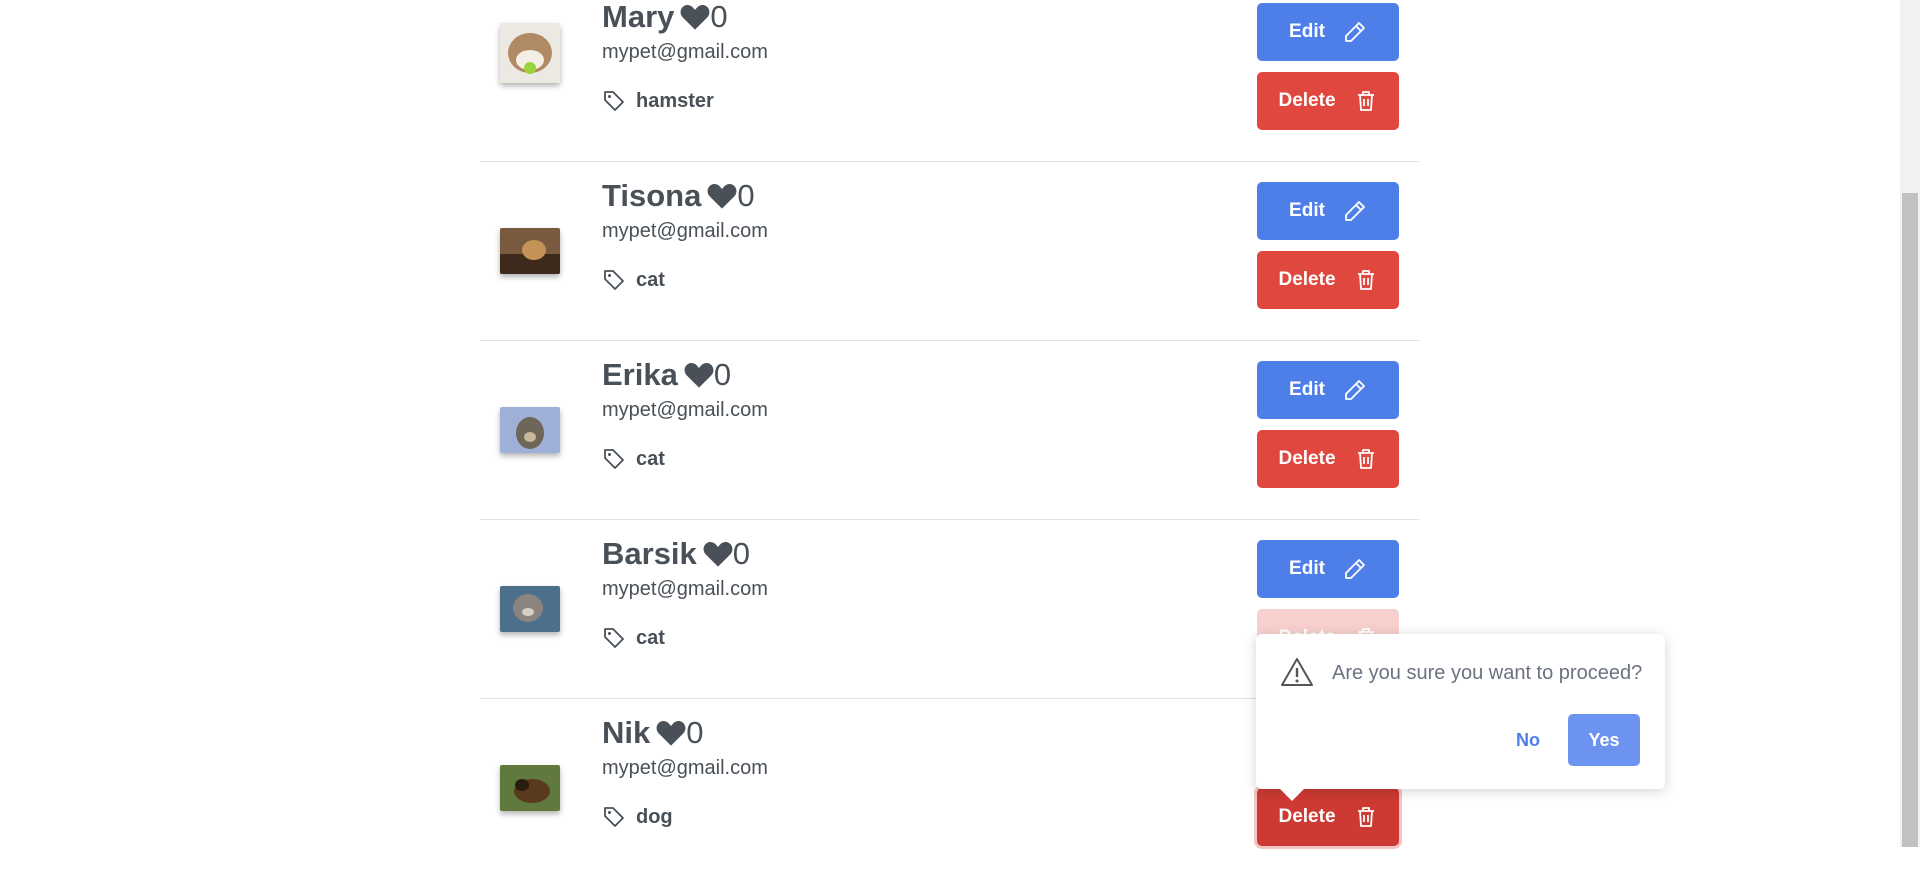  I want to click on pet-name: Mary, so click(638, 17).